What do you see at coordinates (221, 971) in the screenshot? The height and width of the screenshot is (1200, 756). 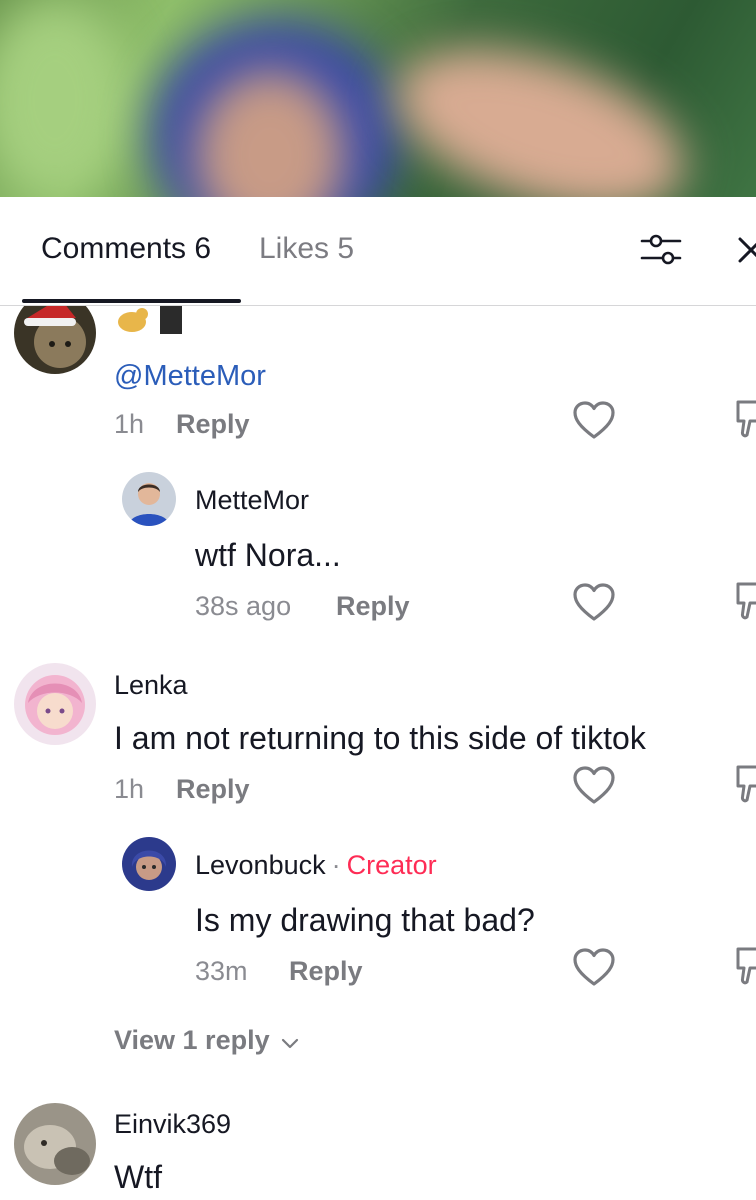 I see `reply-timestamp: 33m` at bounding box center [221, 971].